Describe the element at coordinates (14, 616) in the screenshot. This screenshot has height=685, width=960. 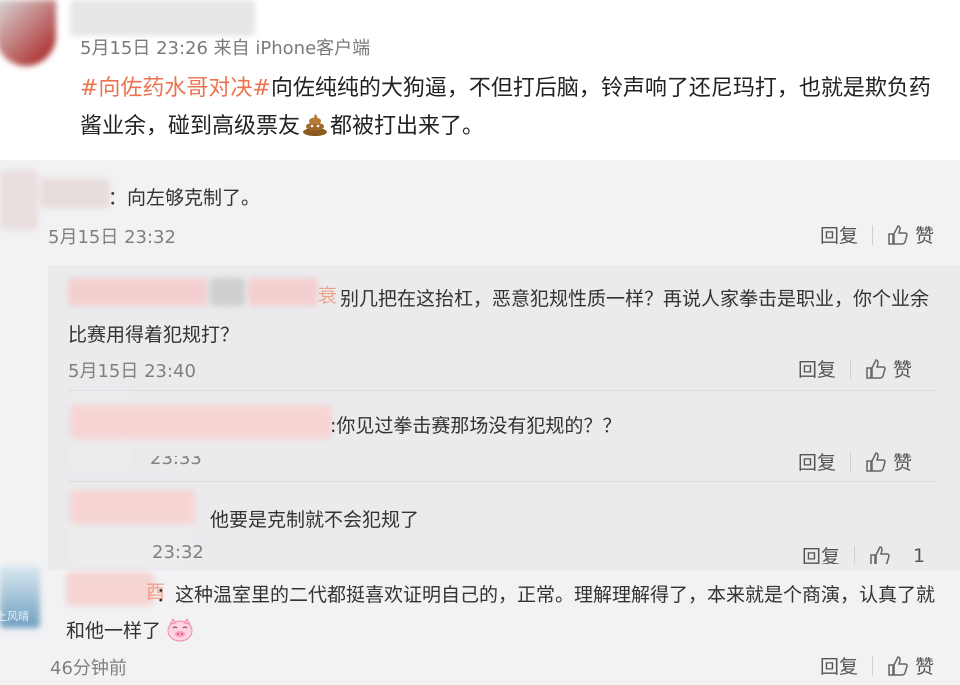
I see `avatar-caption: 上风晴` at that location.